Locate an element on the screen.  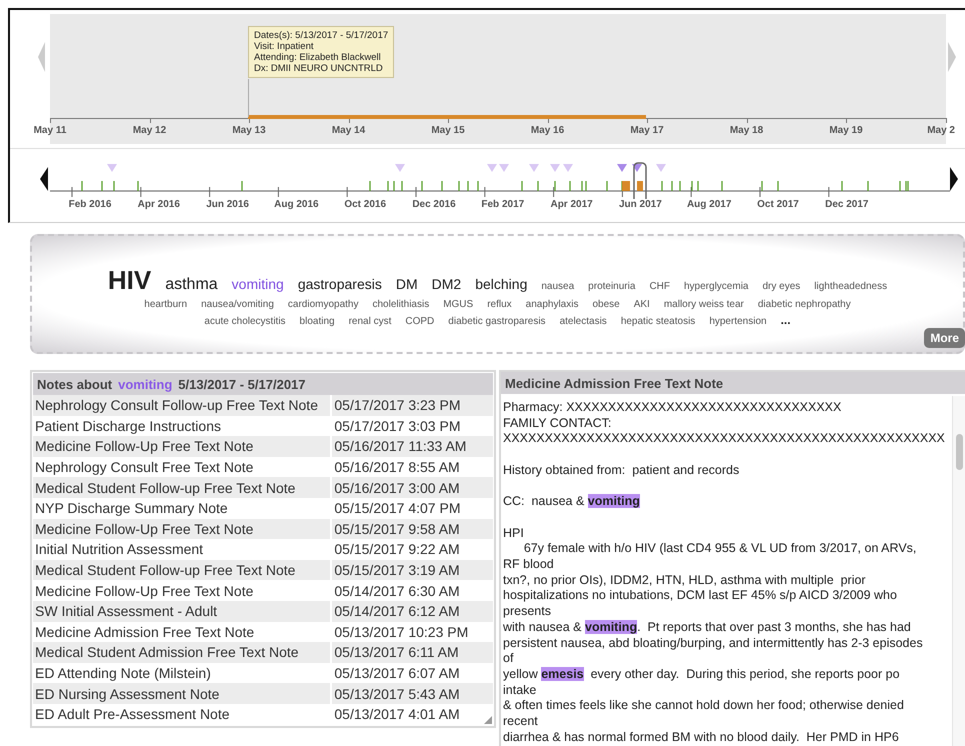
tag-term: renal cyst is located at coordinates (370, 321).